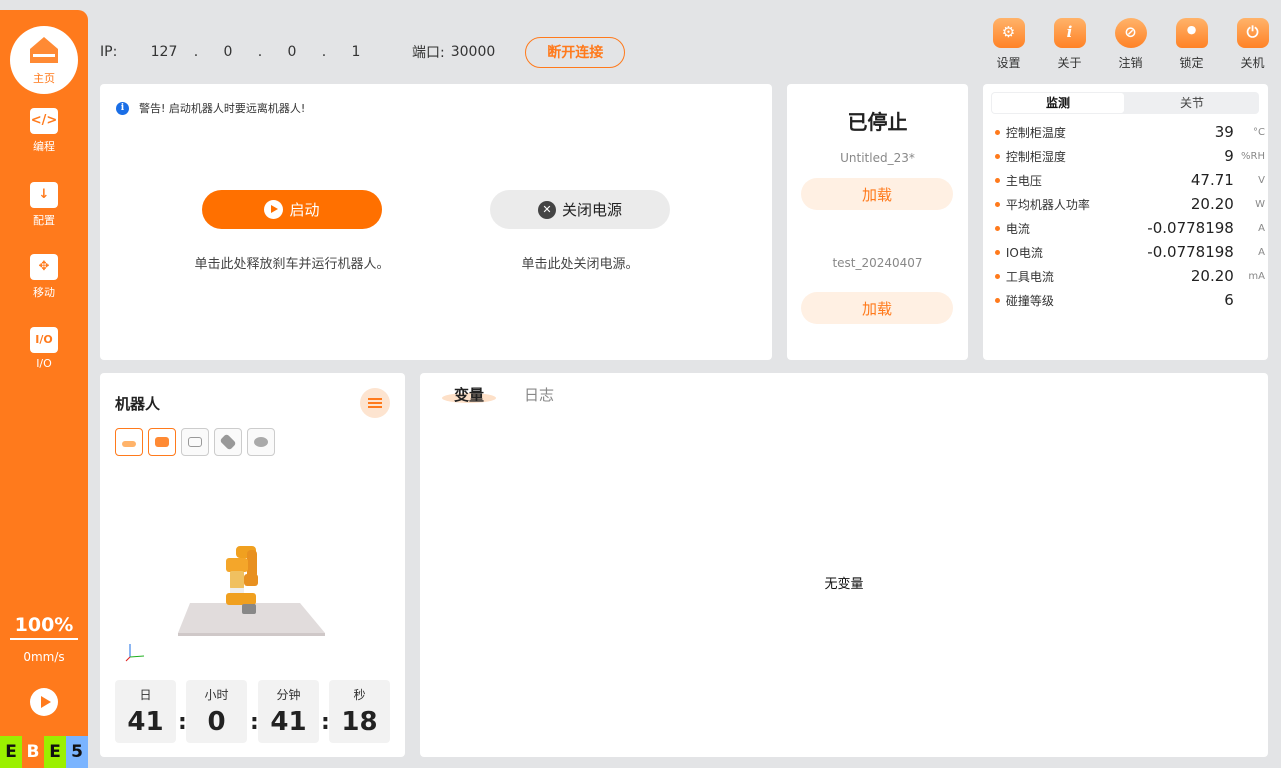  Describe the element at coordinates (145, 711) in the screenshot. I see `time-days: 日 41` at that location.